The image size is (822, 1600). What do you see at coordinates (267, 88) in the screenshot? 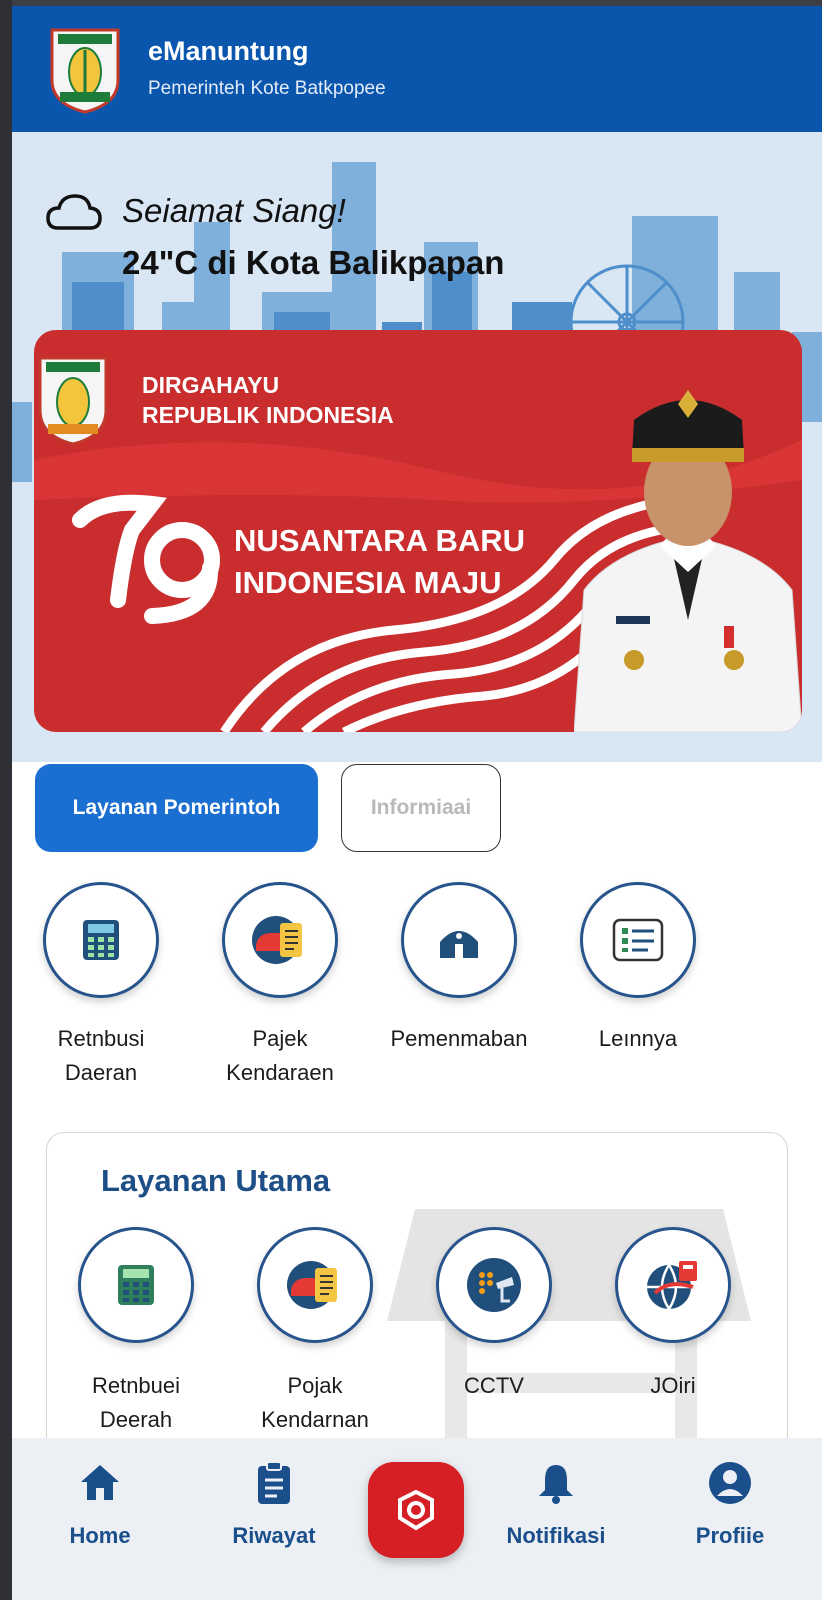
I see `app-subtitle: Pemerinteh Kote Batkpopee` at bounding box center [267, 88].